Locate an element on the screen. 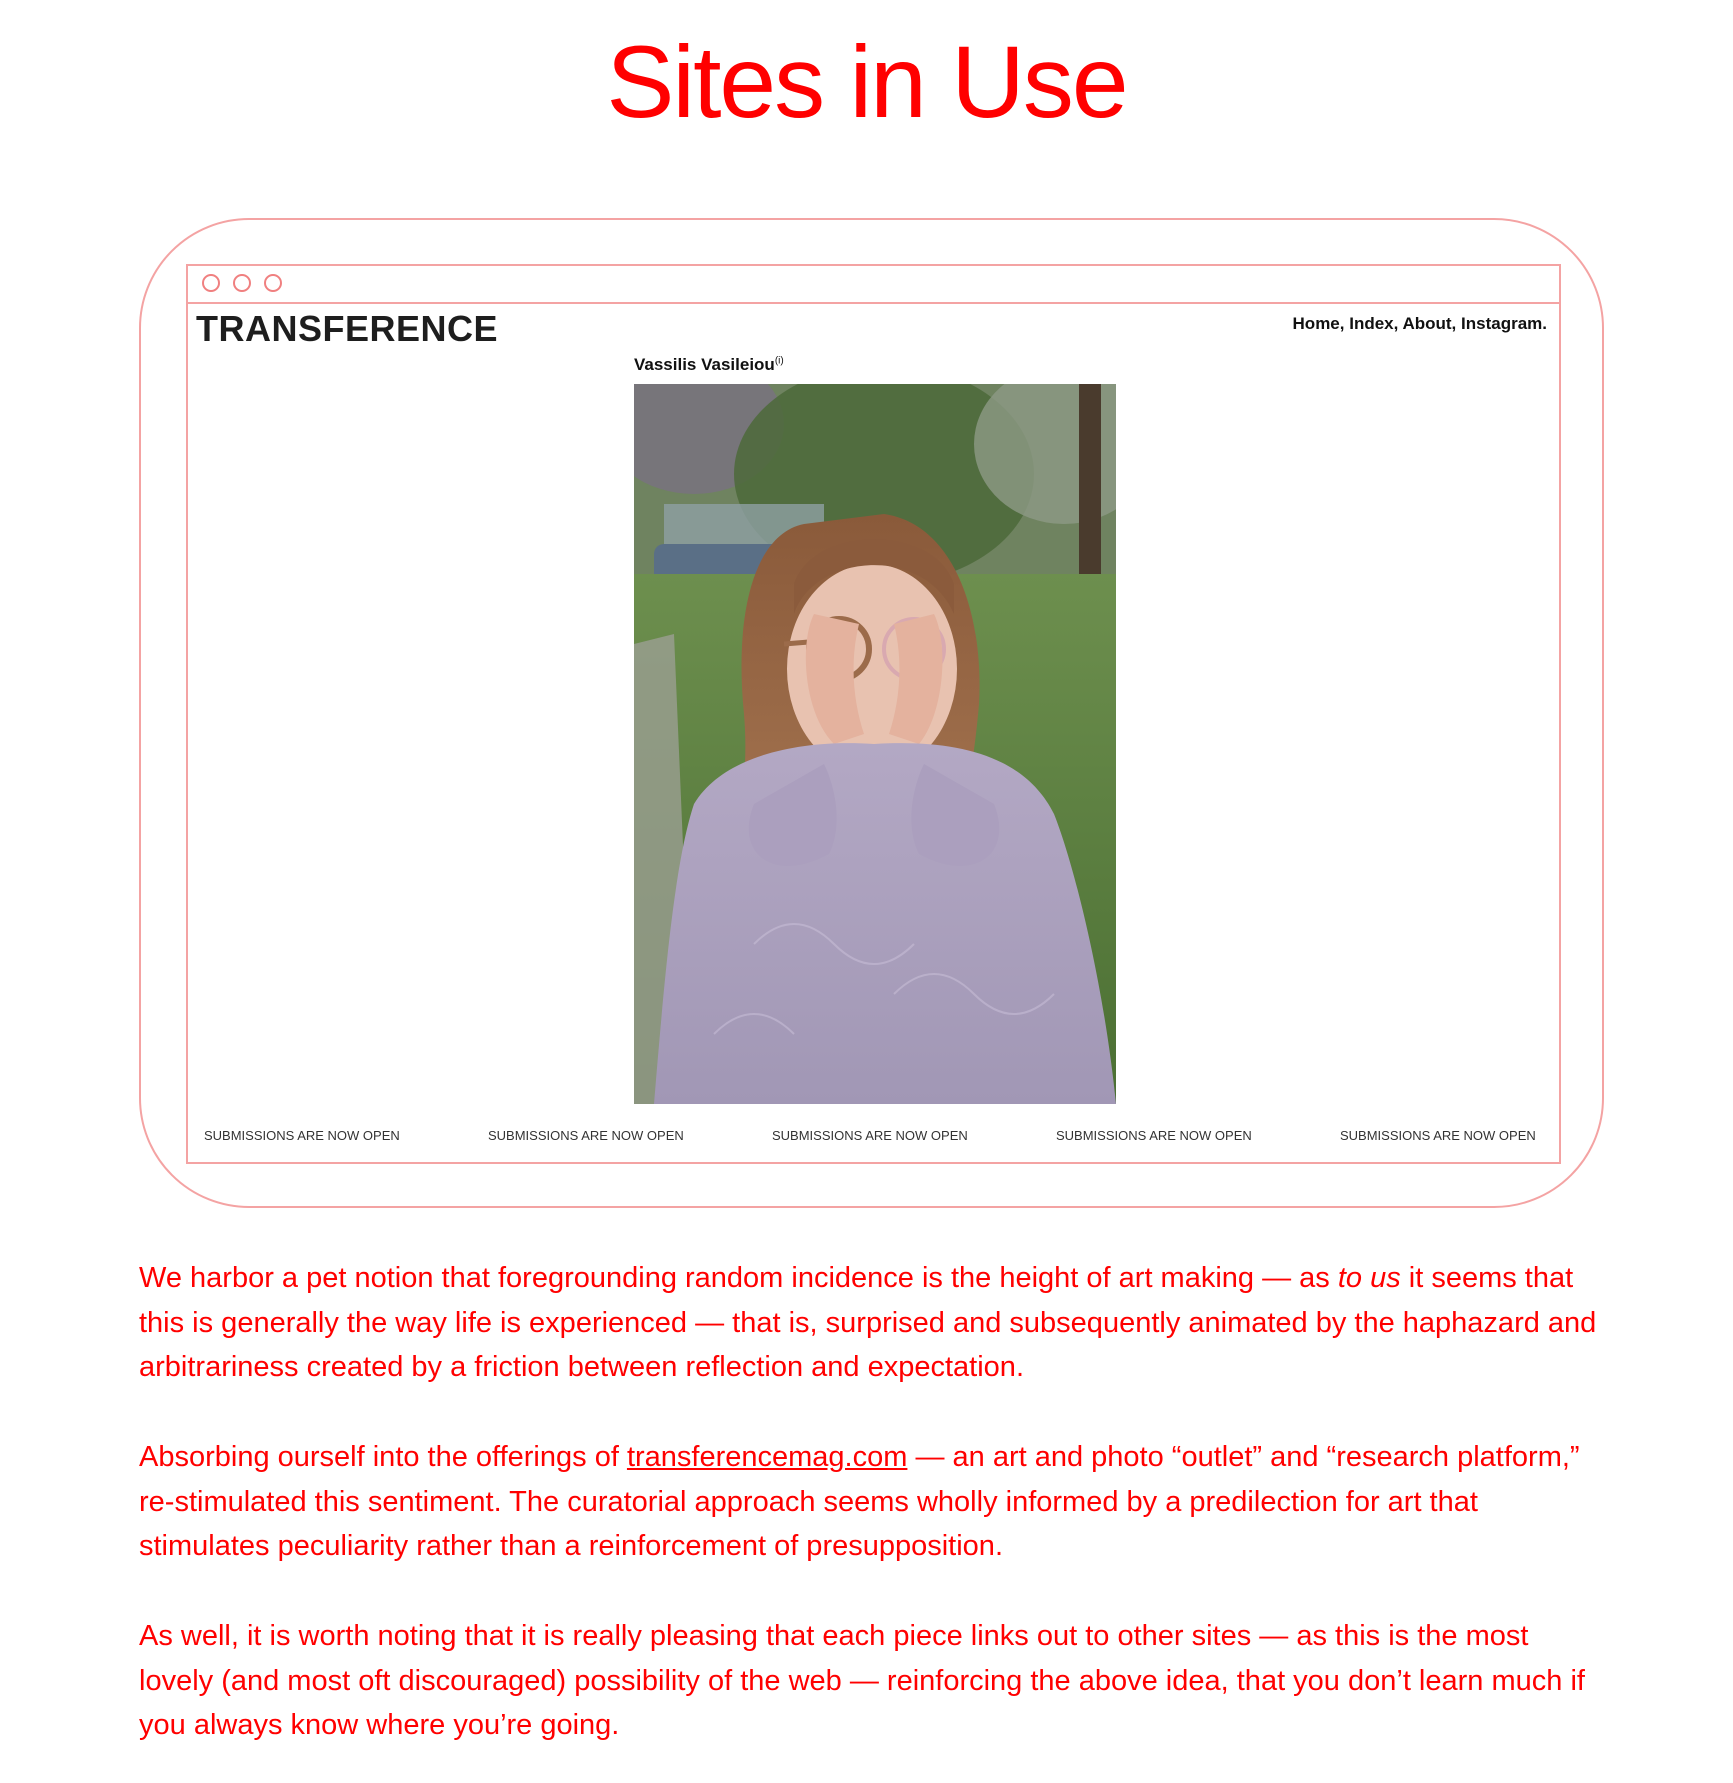 The width and height of the screenshot is (1733, 1783). artwork-photo is located at coordinates (875, 744).